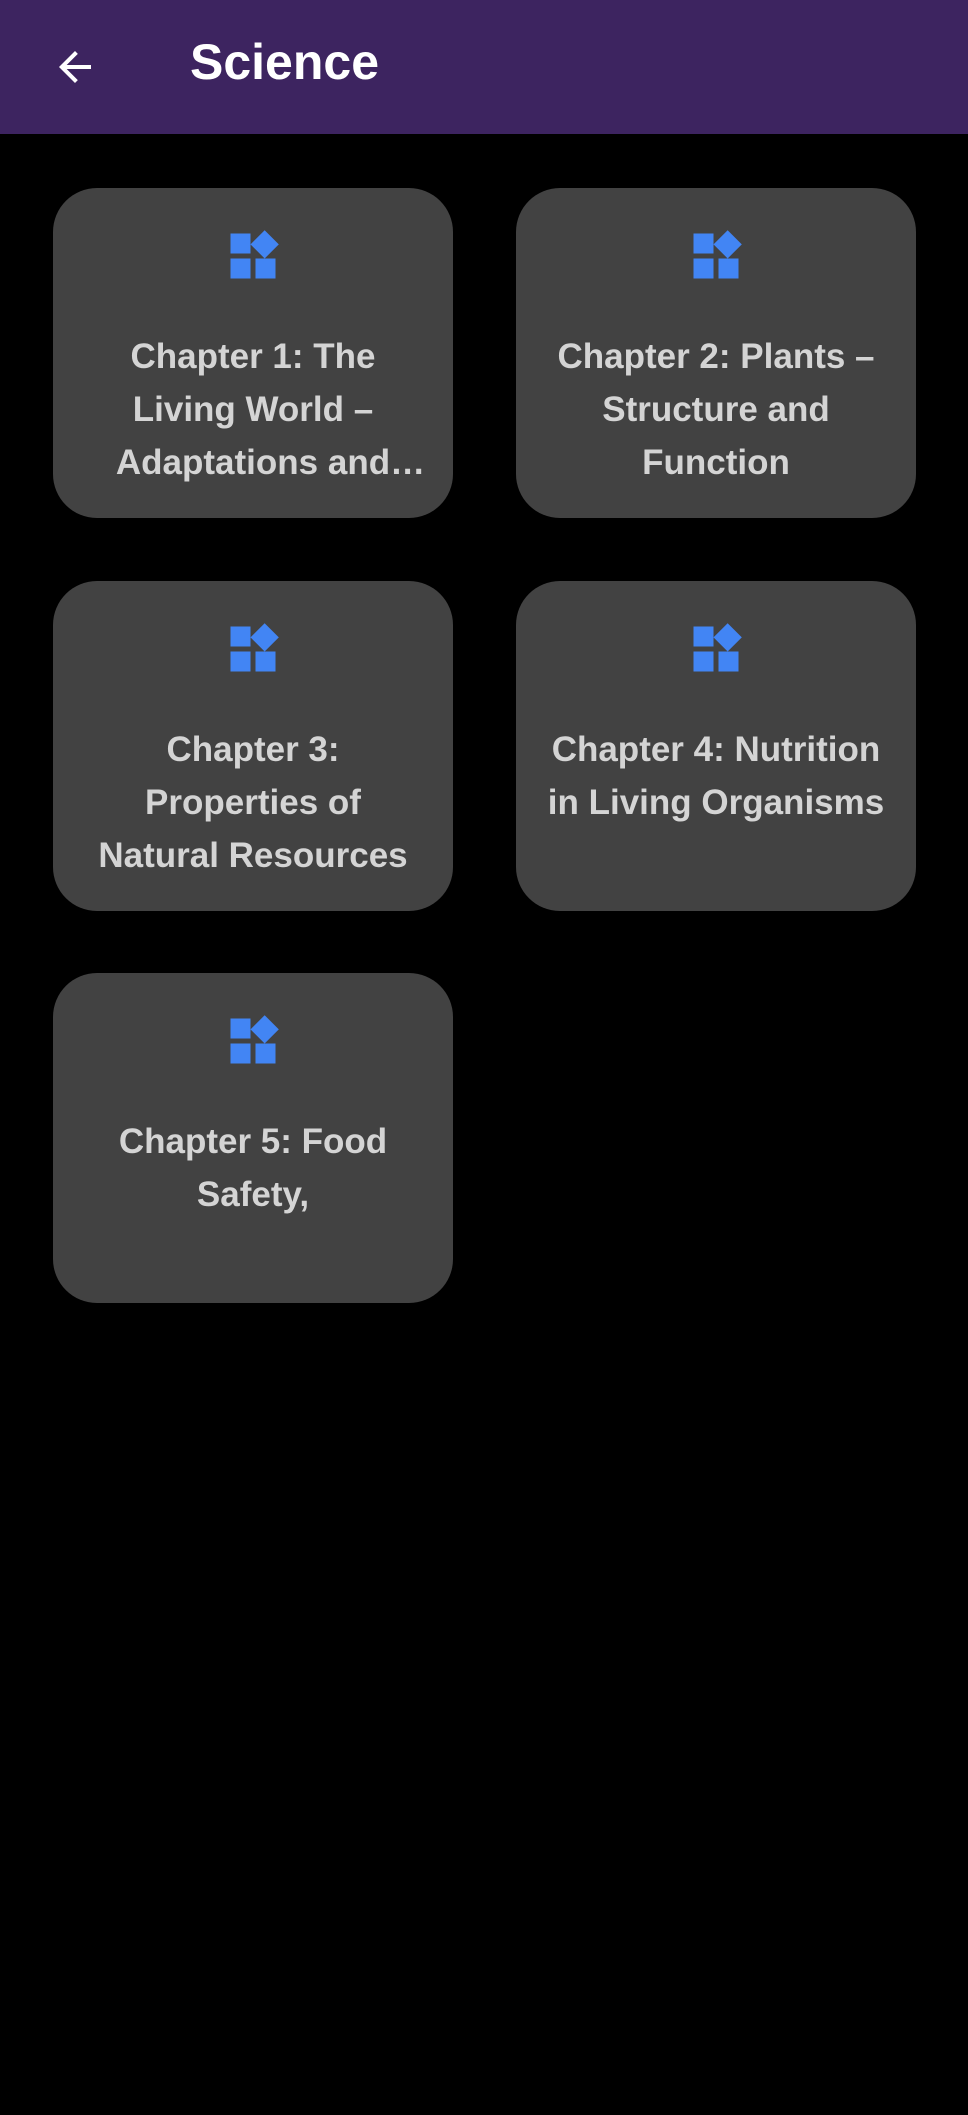  I want to click on arrow-back-icon, so click(75, 67).